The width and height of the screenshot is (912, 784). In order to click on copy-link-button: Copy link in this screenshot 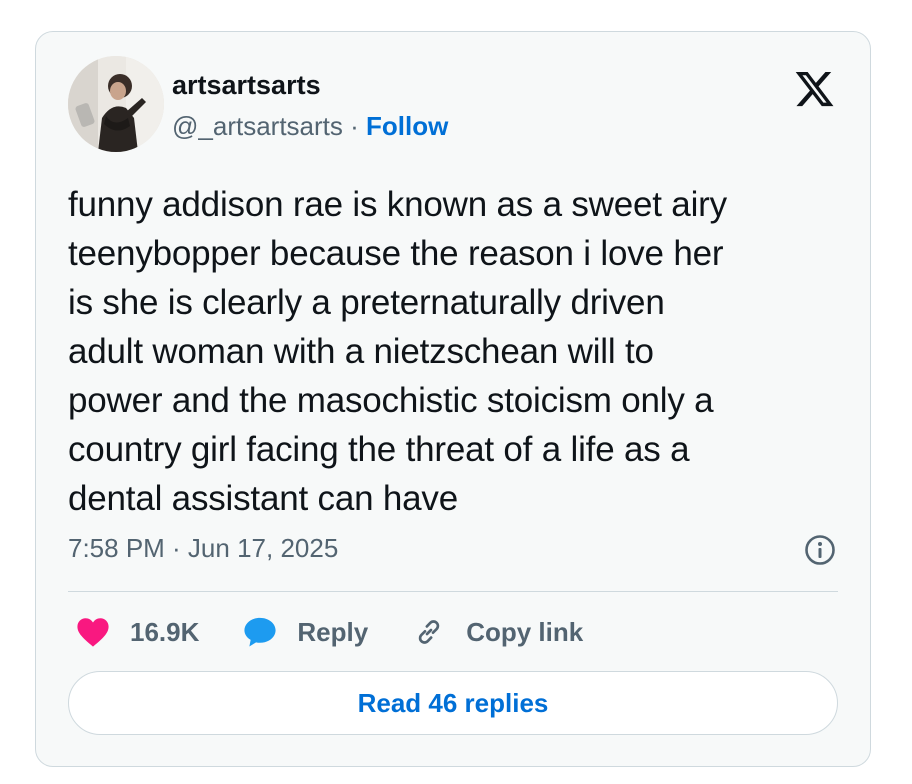, I will do `click(497, 632)`.